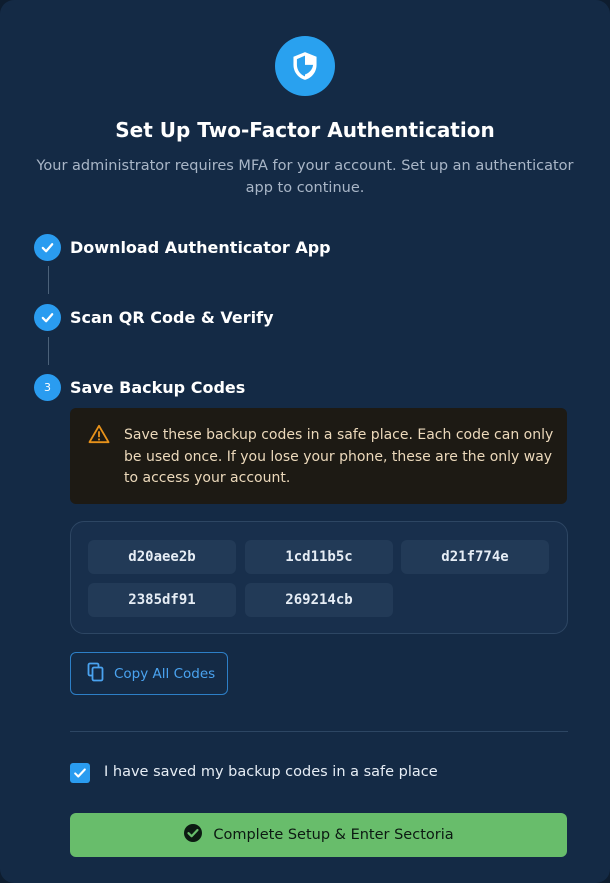  What do you see at coordinates (319, 731) in the screenshot?
I see `divider` at bounding box center [319, 731].